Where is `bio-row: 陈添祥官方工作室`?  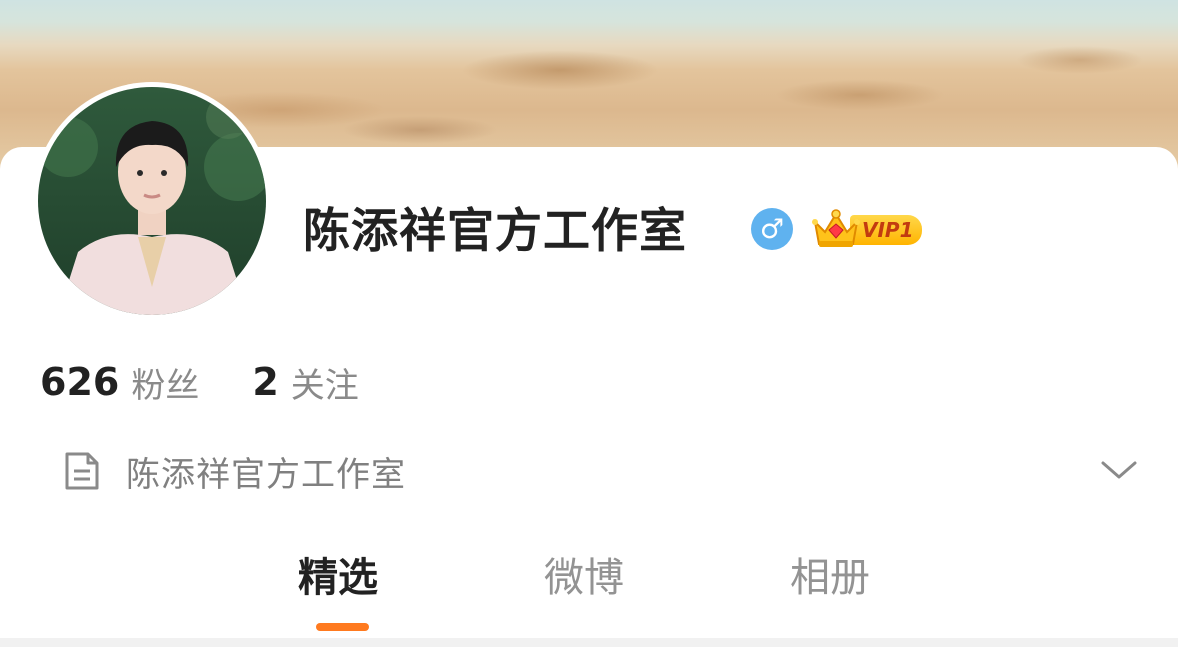 bio-row: 陈添祥官方工作室 is located at coordinates (235, 471).